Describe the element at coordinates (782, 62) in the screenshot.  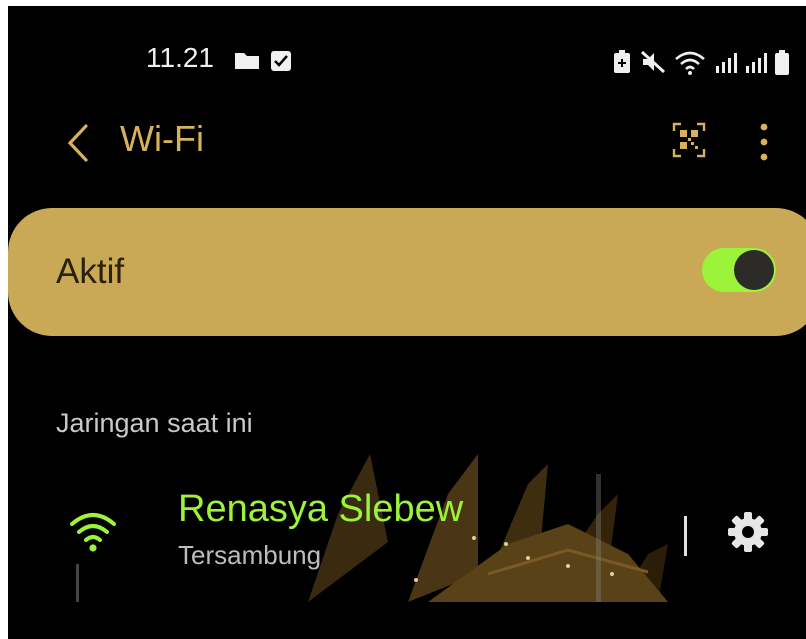
I see `battery-icon` at that location.